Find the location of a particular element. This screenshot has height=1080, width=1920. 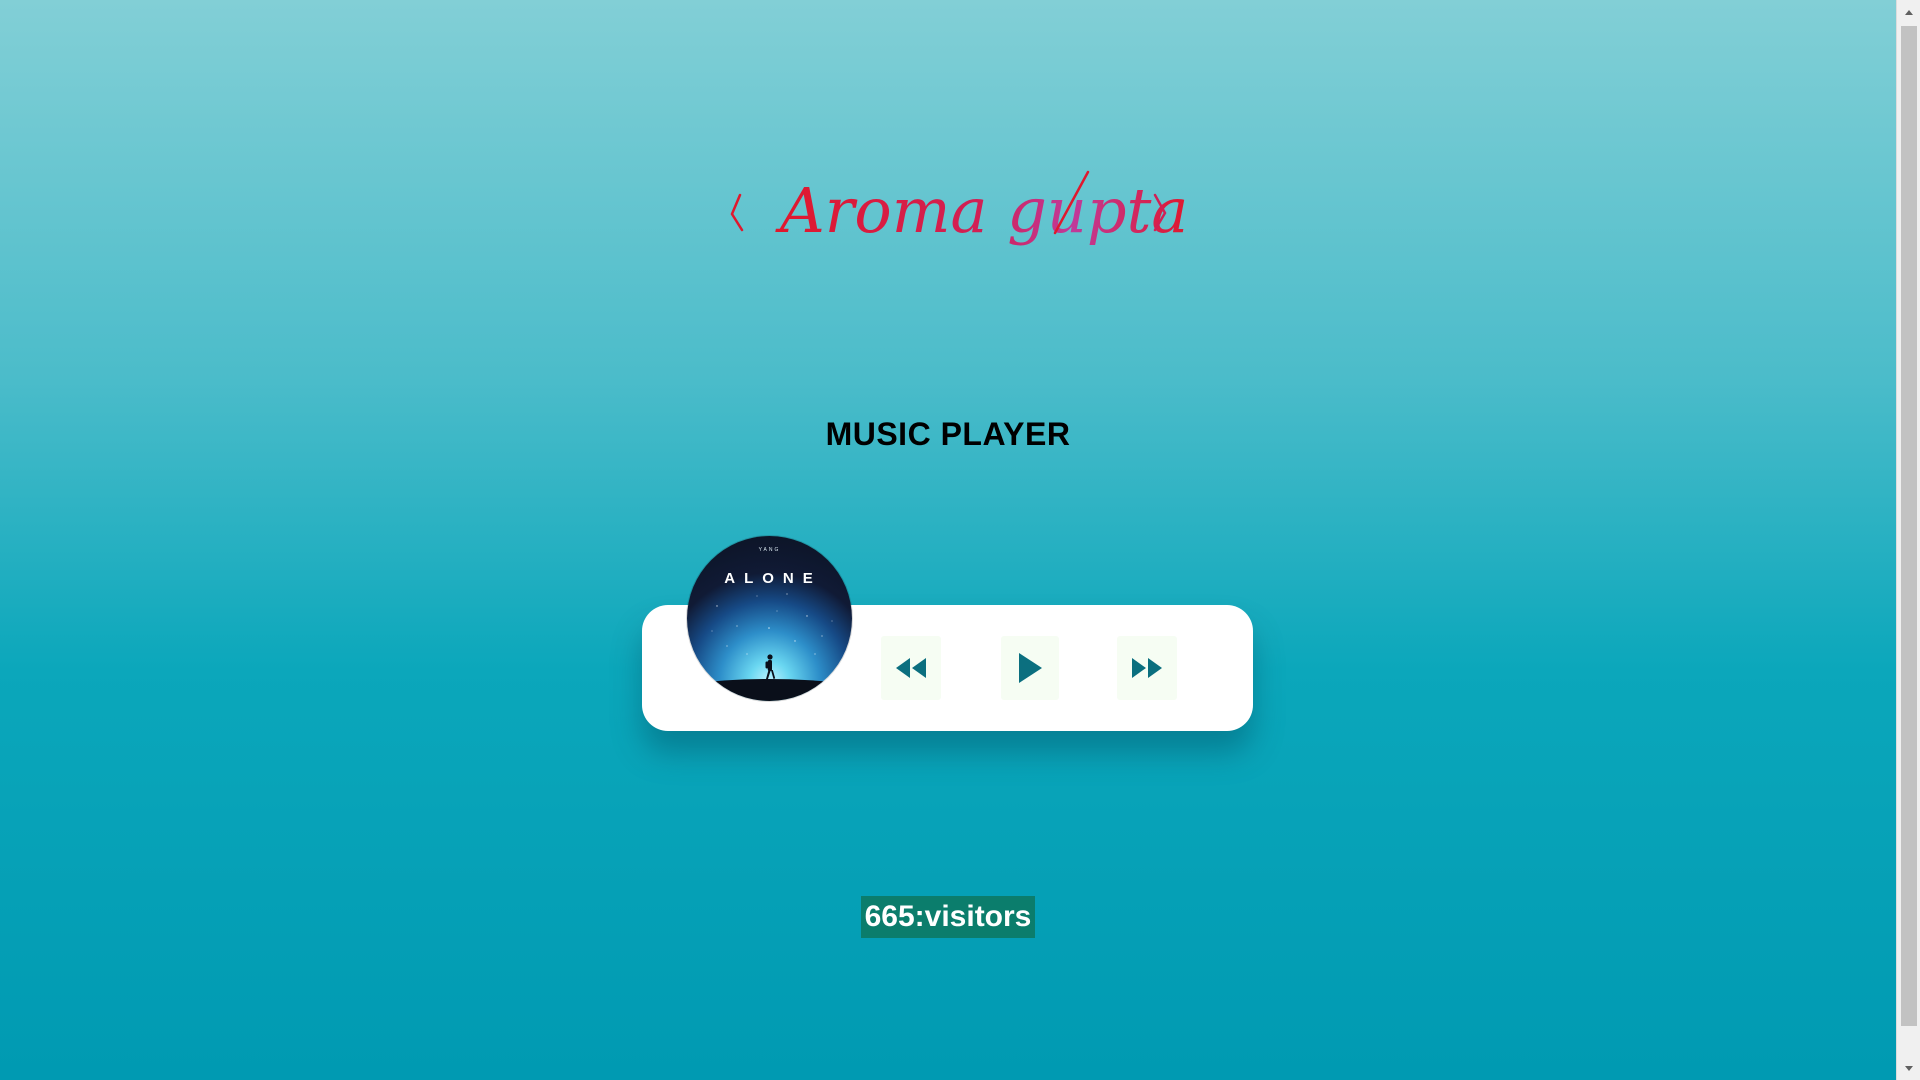

arrow-down-icon is located at coordinates (1909, 1068).